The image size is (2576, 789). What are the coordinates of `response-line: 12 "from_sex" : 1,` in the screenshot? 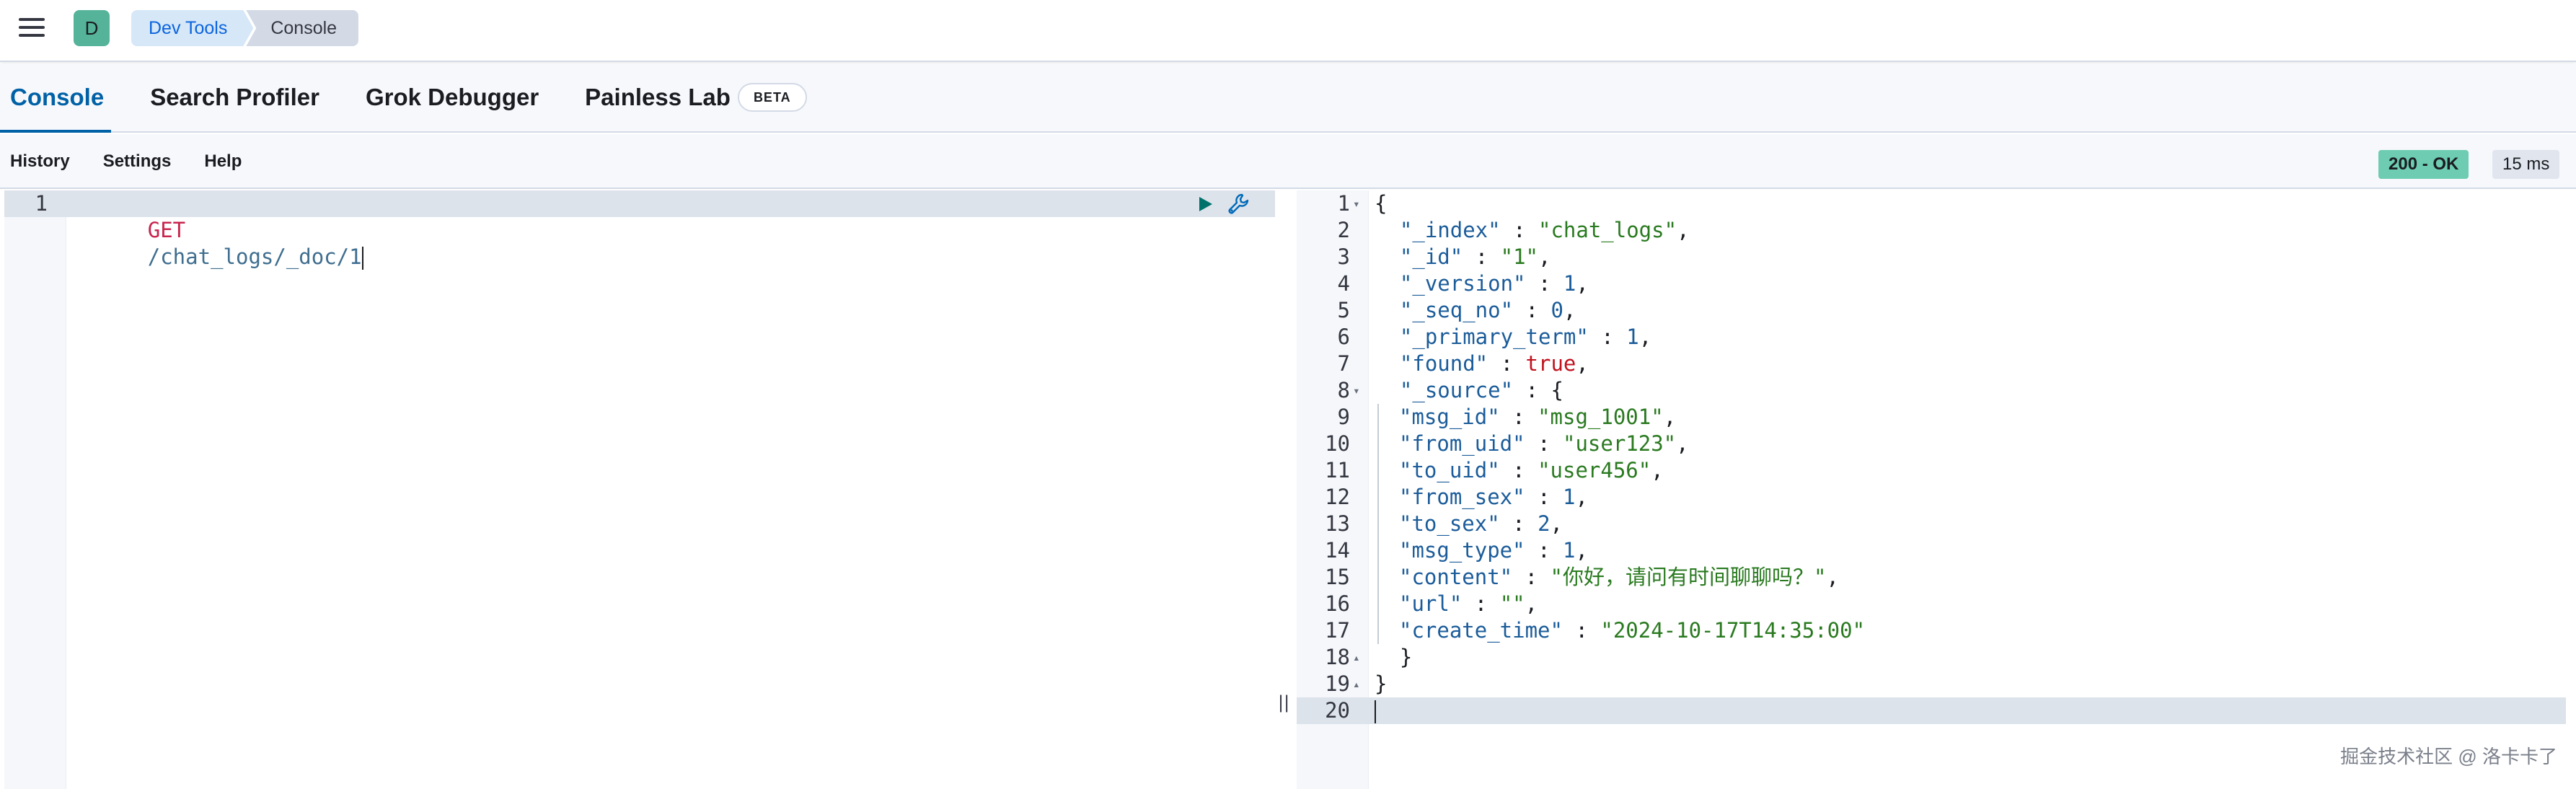 It's located at (1931, 497).